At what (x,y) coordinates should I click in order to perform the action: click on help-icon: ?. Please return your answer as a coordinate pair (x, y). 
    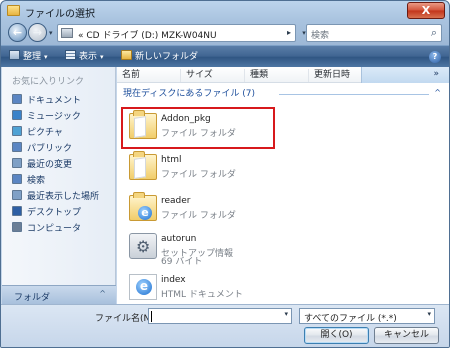
    Looking at the image, I should click on (435, 57).